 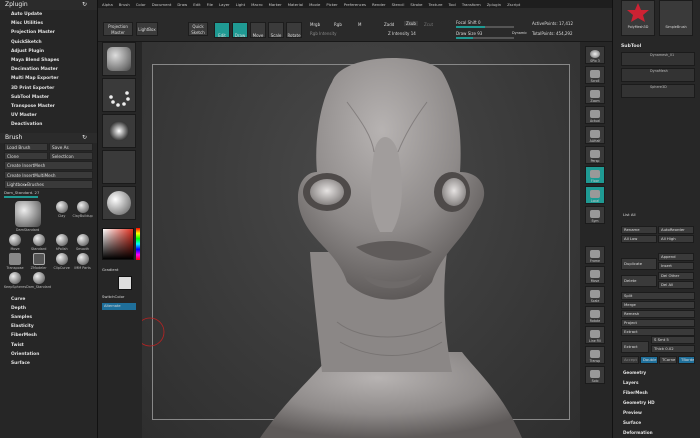 I want to click on brush-header: Brush ↻, so click(x=48, y=137).